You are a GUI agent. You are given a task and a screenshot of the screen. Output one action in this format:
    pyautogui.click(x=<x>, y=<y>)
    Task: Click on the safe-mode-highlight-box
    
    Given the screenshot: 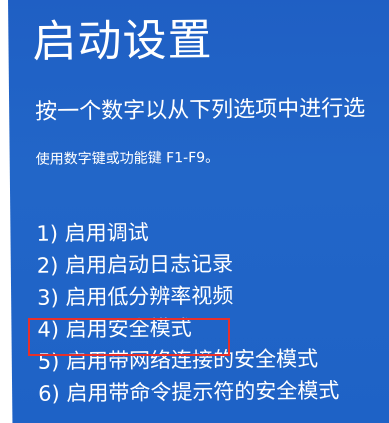 What is the action you would take?
    pyautogui.click(x=129, y=337)
    